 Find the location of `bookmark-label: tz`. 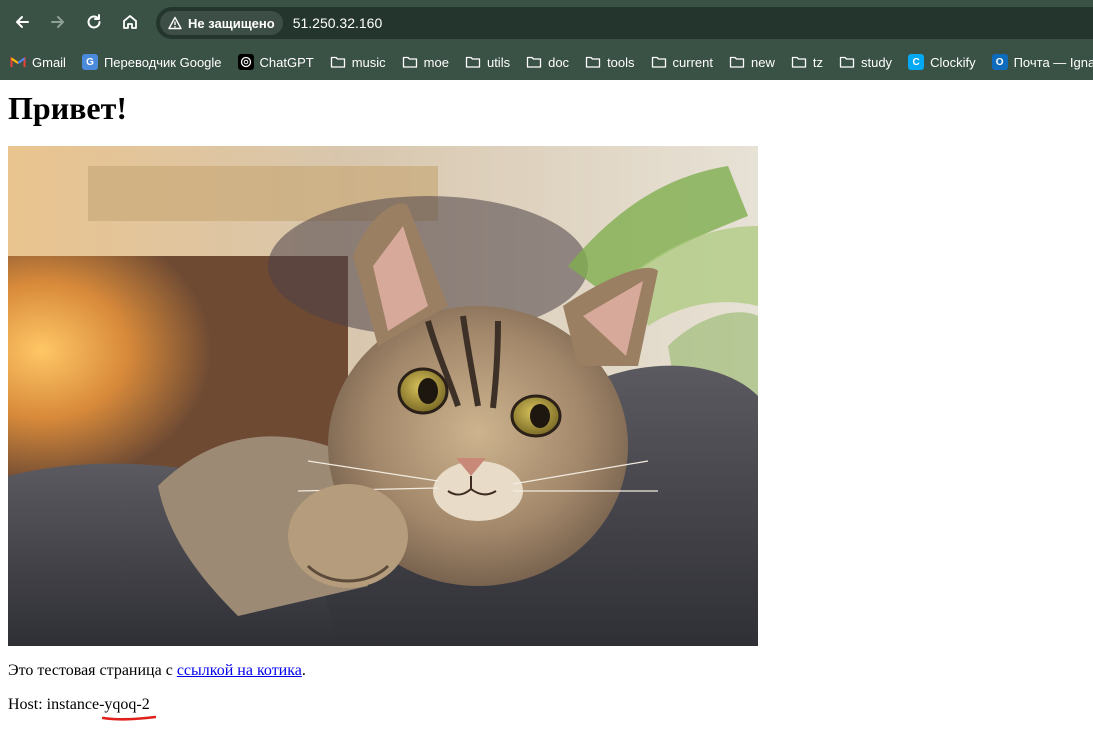

bookmark-label: tz is located at coordinates (817, 62).